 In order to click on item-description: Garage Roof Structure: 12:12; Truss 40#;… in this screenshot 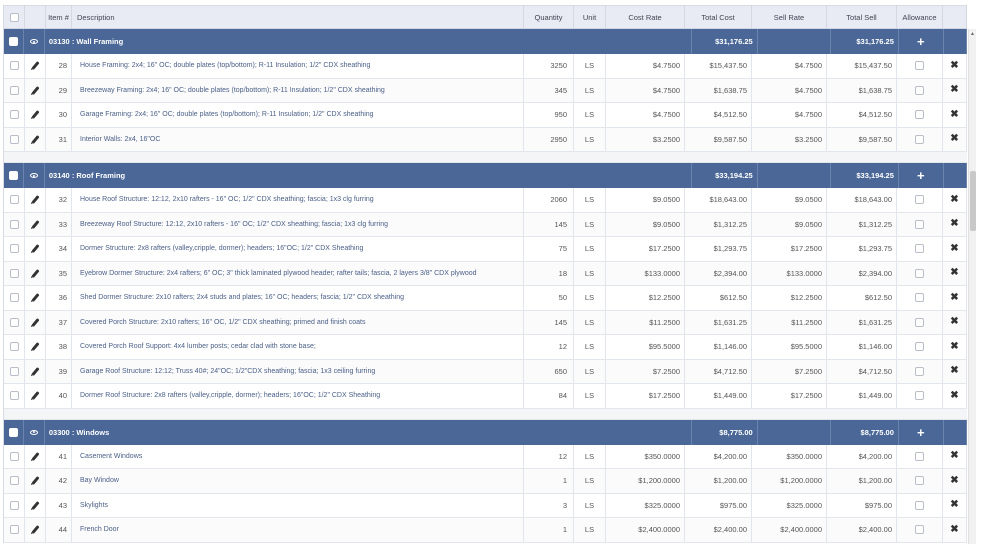, I will do `click(227, 371)`.